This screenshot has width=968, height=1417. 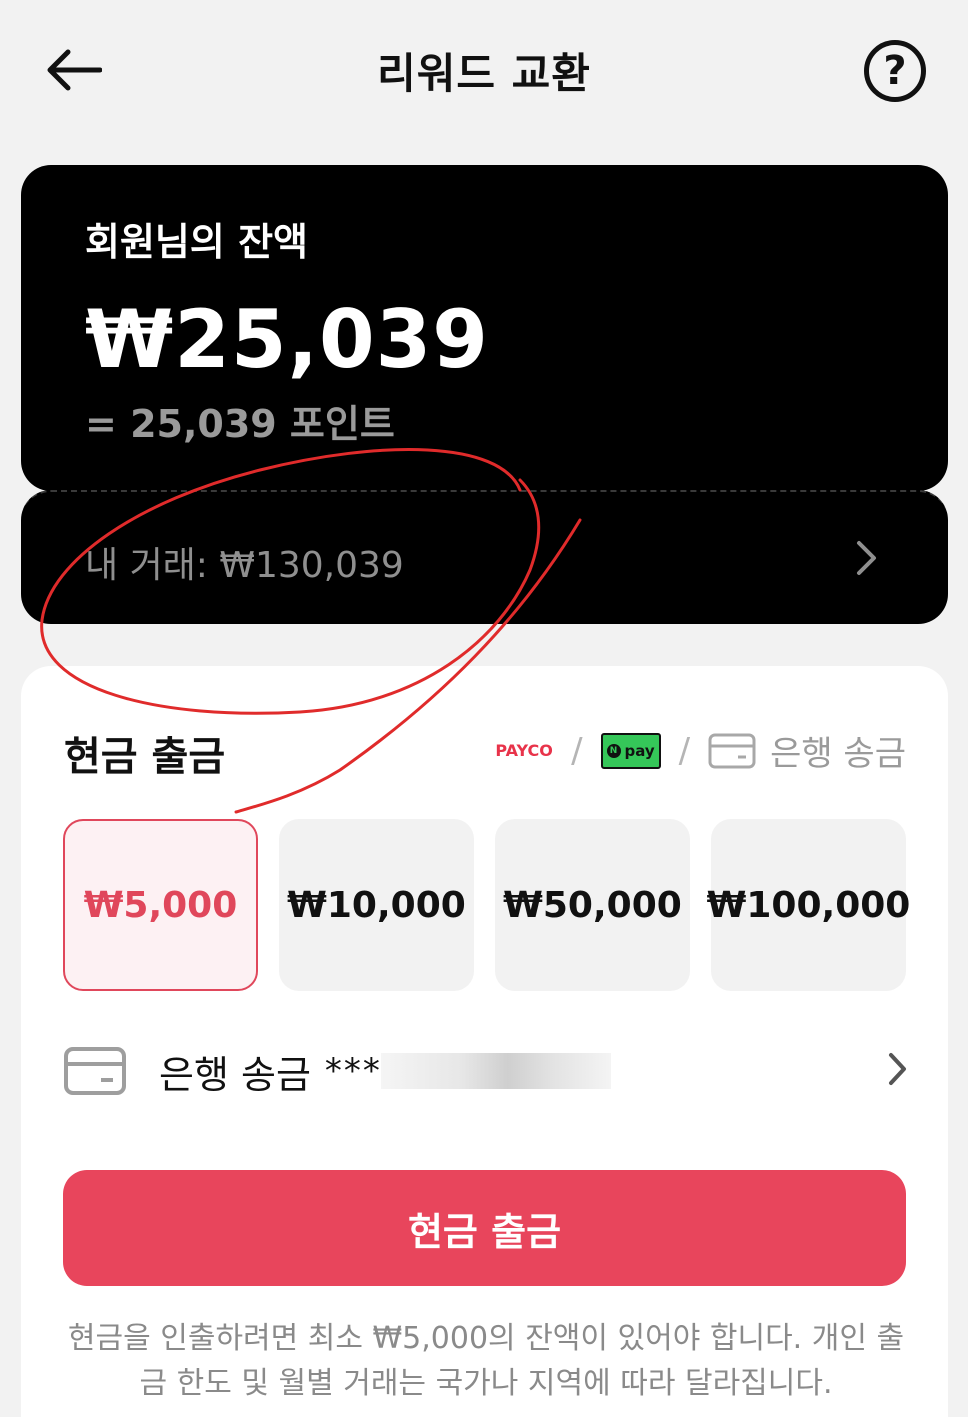 What do you see at coordinates (524, 750) in the screenshot?
I see `payco-logo: PAYCO` at bounding box center [524, 750].